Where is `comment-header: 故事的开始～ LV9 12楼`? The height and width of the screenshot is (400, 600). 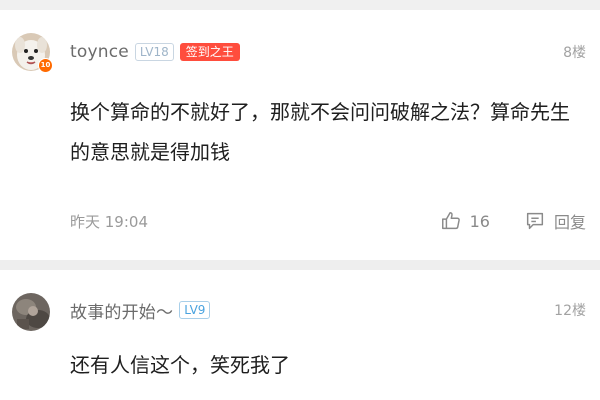 comment-header: 故事的开始～ LV9 12楼 is located at coordinates (328, 310).